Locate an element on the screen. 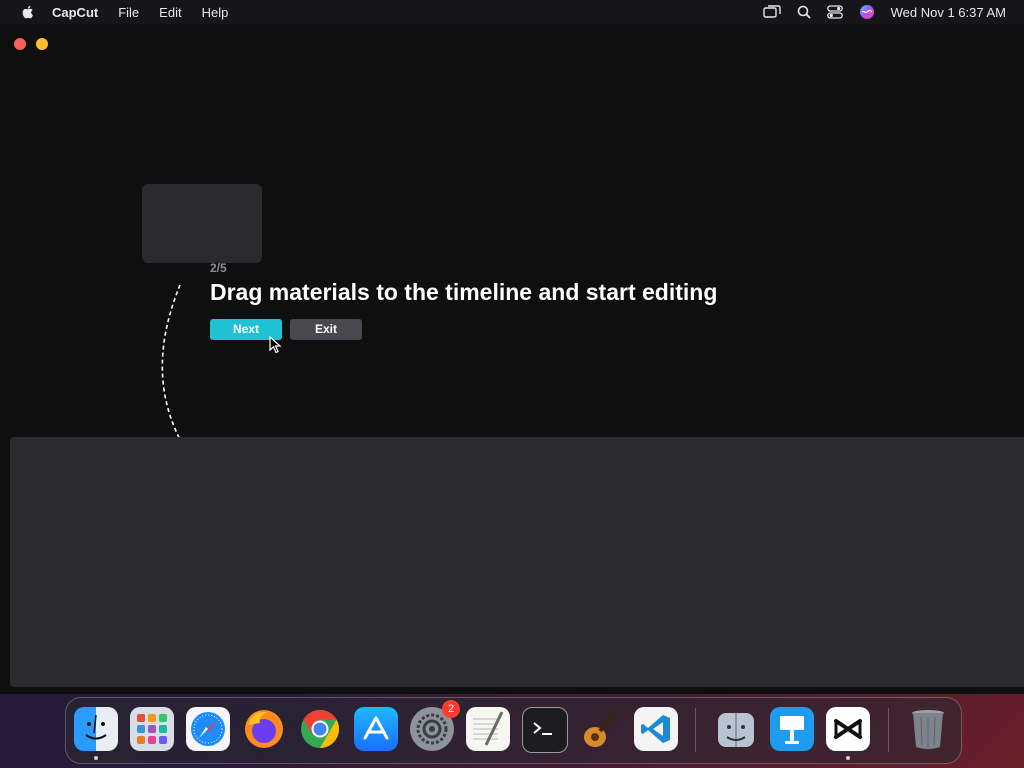  terminal-icon is located at coordinates (545, 730).